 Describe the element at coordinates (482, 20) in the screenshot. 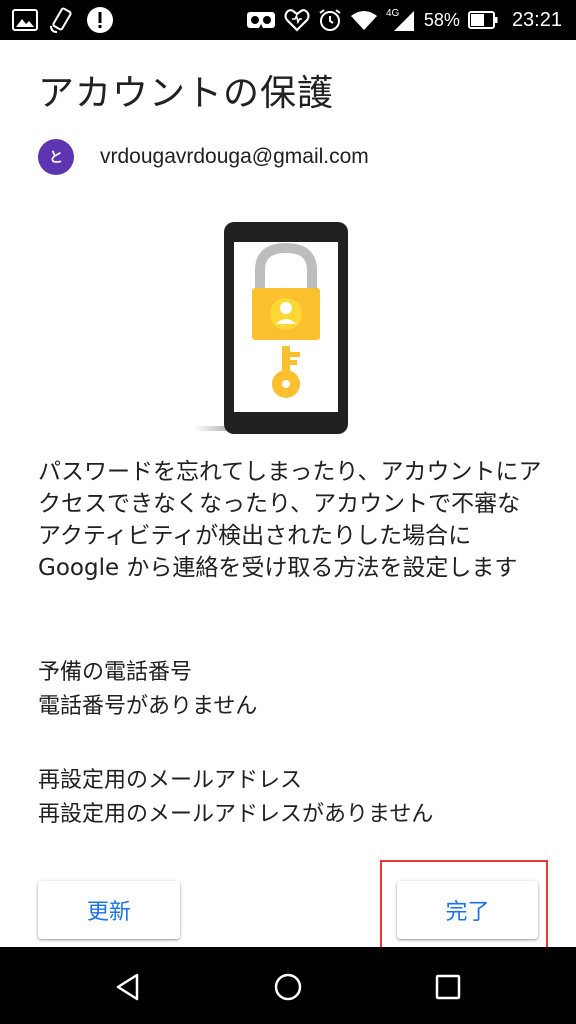

I see `battery-icon` at that location.